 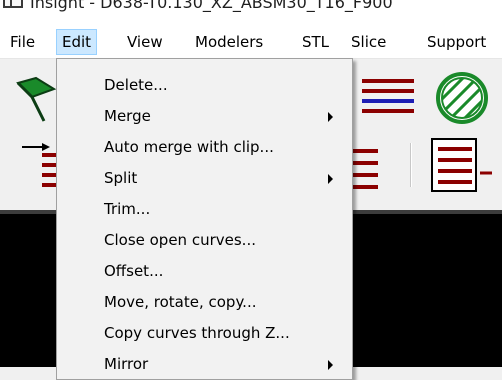 I want to click on stripes-framed-icon, so click(x=466, y=169).